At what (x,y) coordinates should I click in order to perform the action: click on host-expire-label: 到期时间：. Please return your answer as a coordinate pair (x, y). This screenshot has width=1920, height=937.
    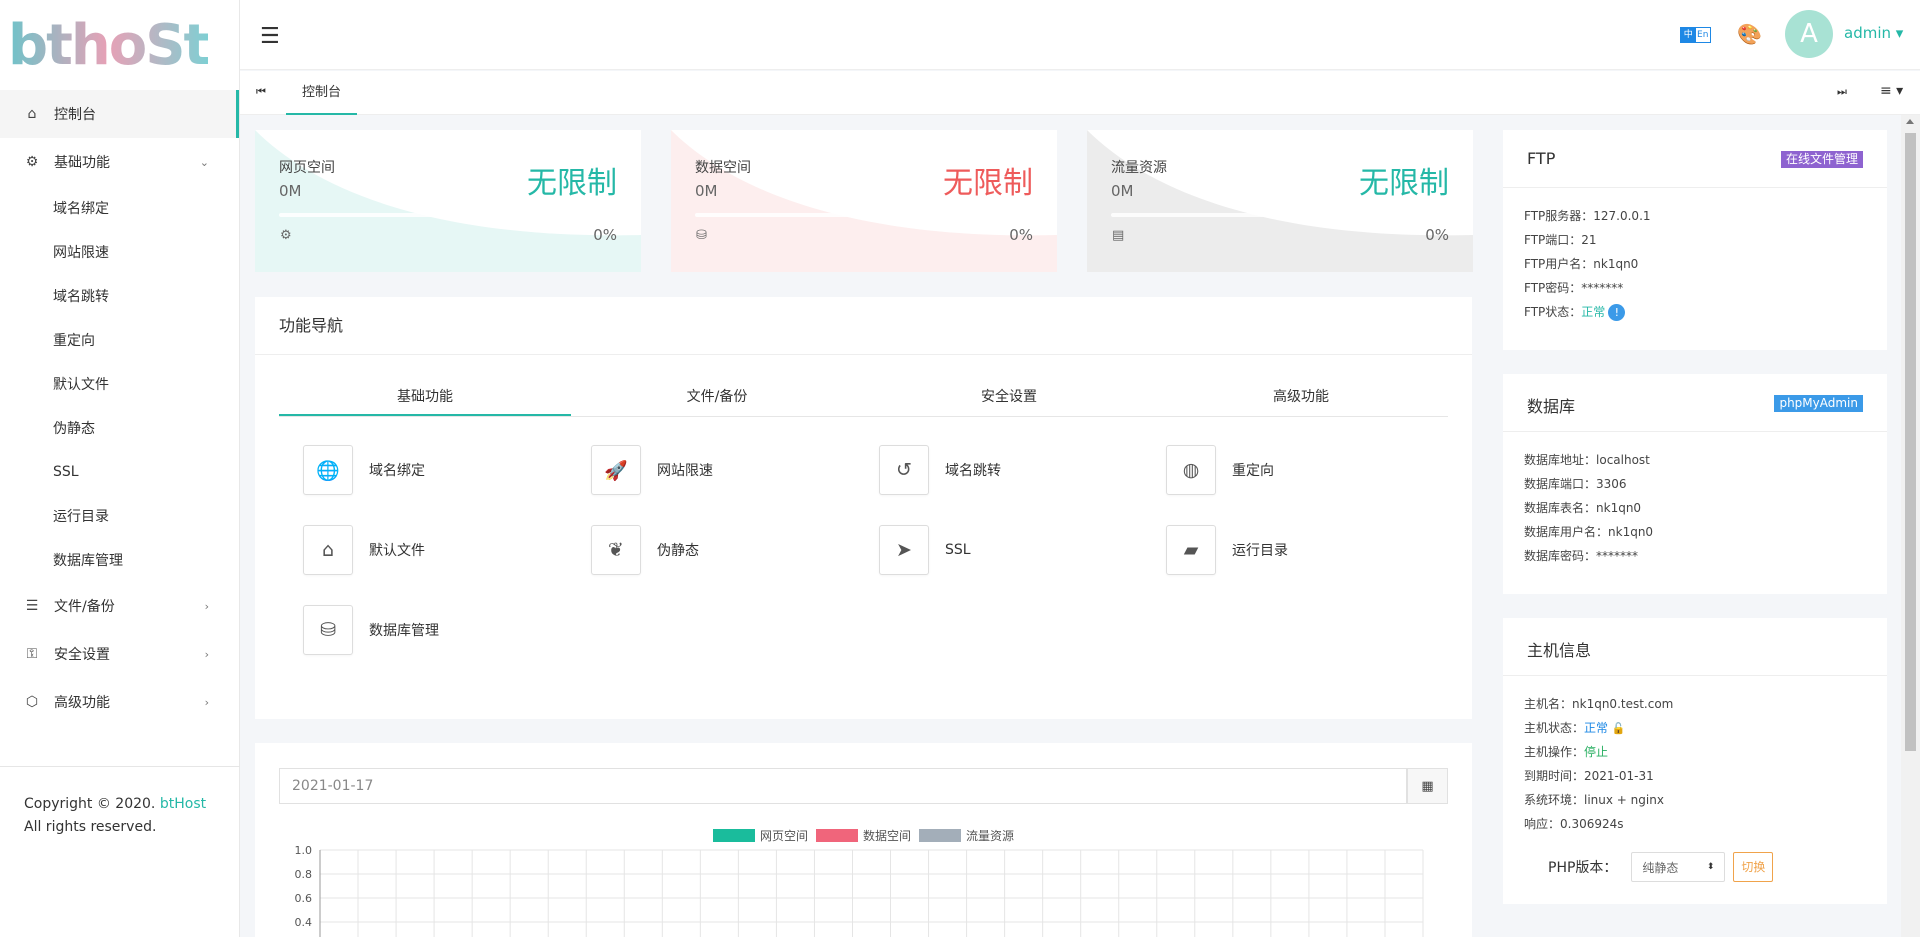
    Looking at the image, I should click on (1554, 776).